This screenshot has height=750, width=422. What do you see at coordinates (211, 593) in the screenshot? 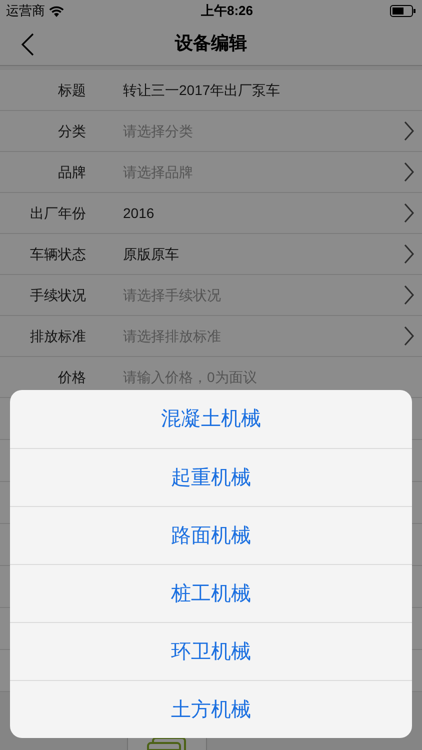
I see `sheet-option: 桩工机械` at bounding box center [211, 593].